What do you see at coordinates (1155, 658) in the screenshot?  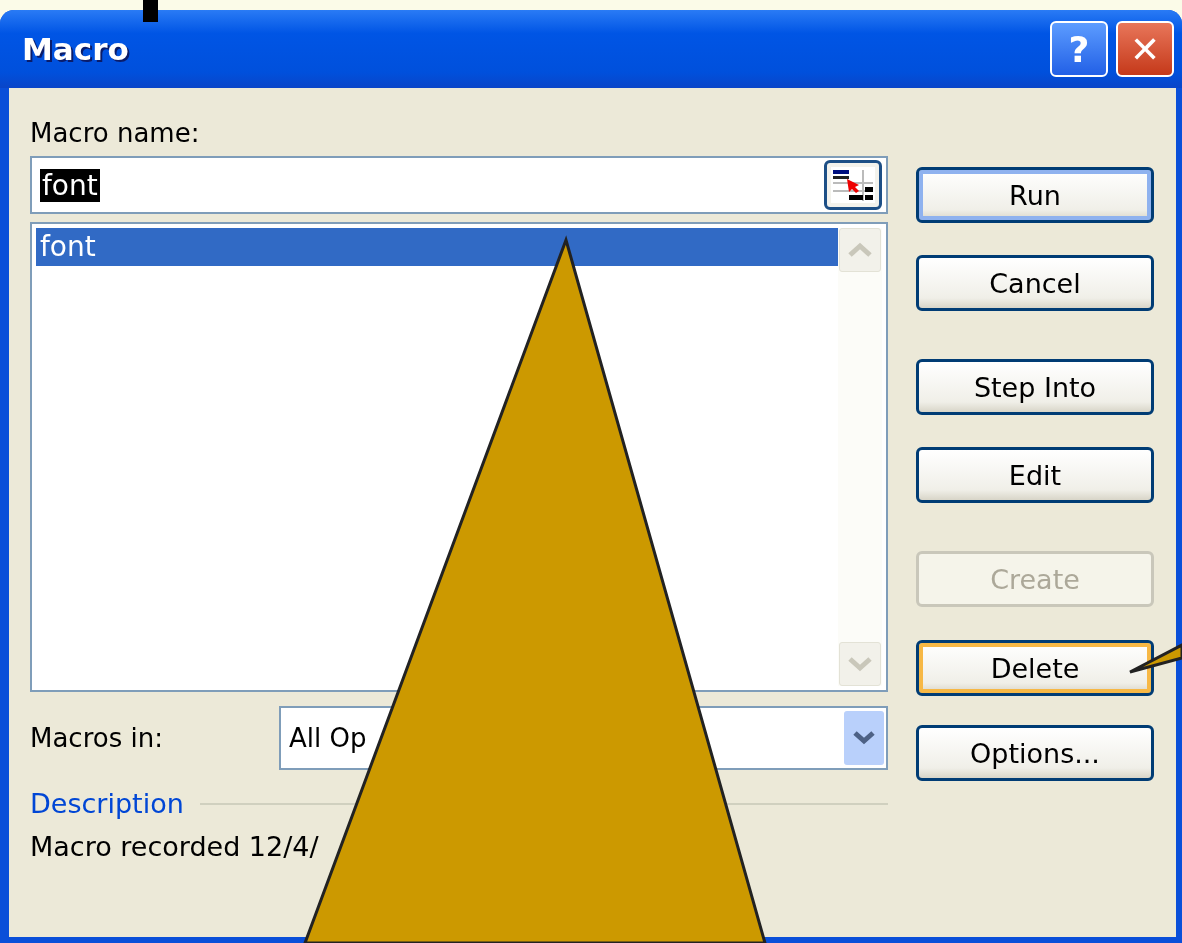 I see `callout-pointer` at bounding box center [1155, 658].